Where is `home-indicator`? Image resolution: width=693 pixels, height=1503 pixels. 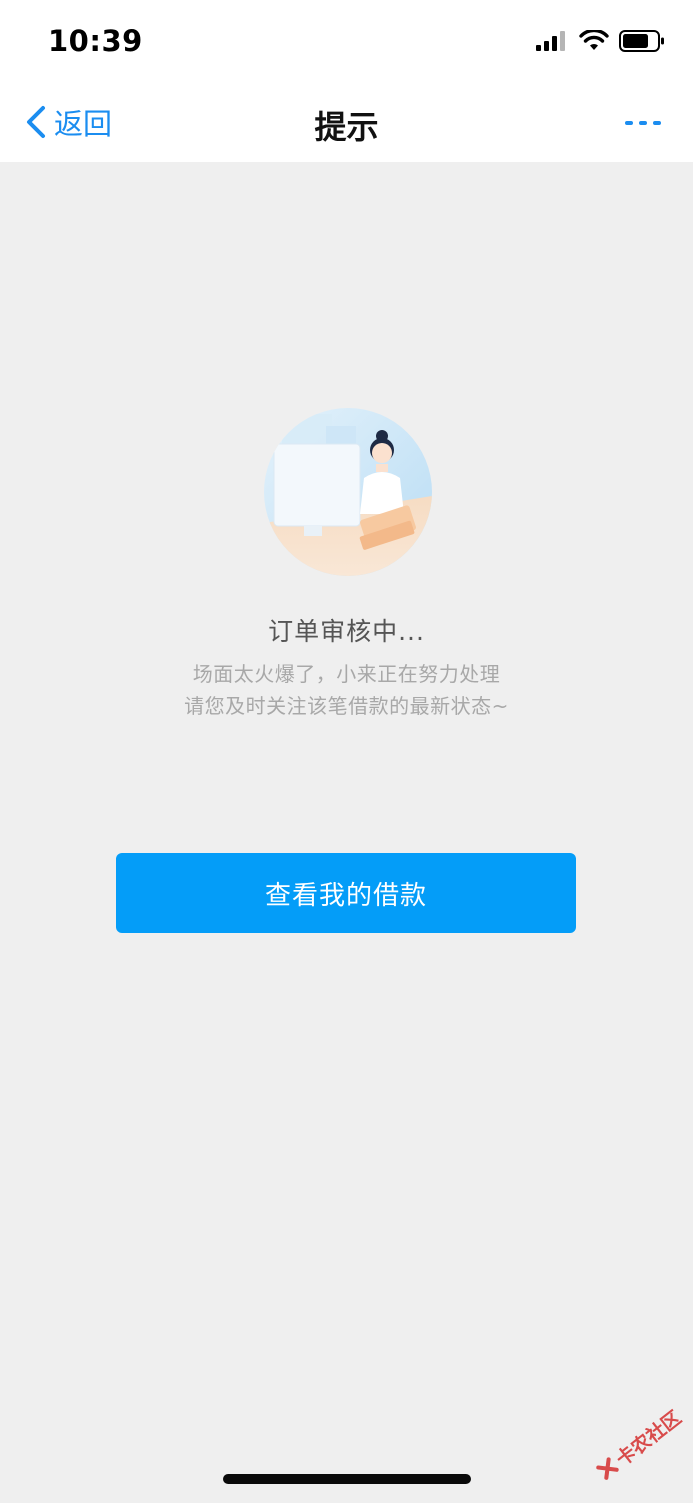 home-indicator is located at coordinates (347, 1479).